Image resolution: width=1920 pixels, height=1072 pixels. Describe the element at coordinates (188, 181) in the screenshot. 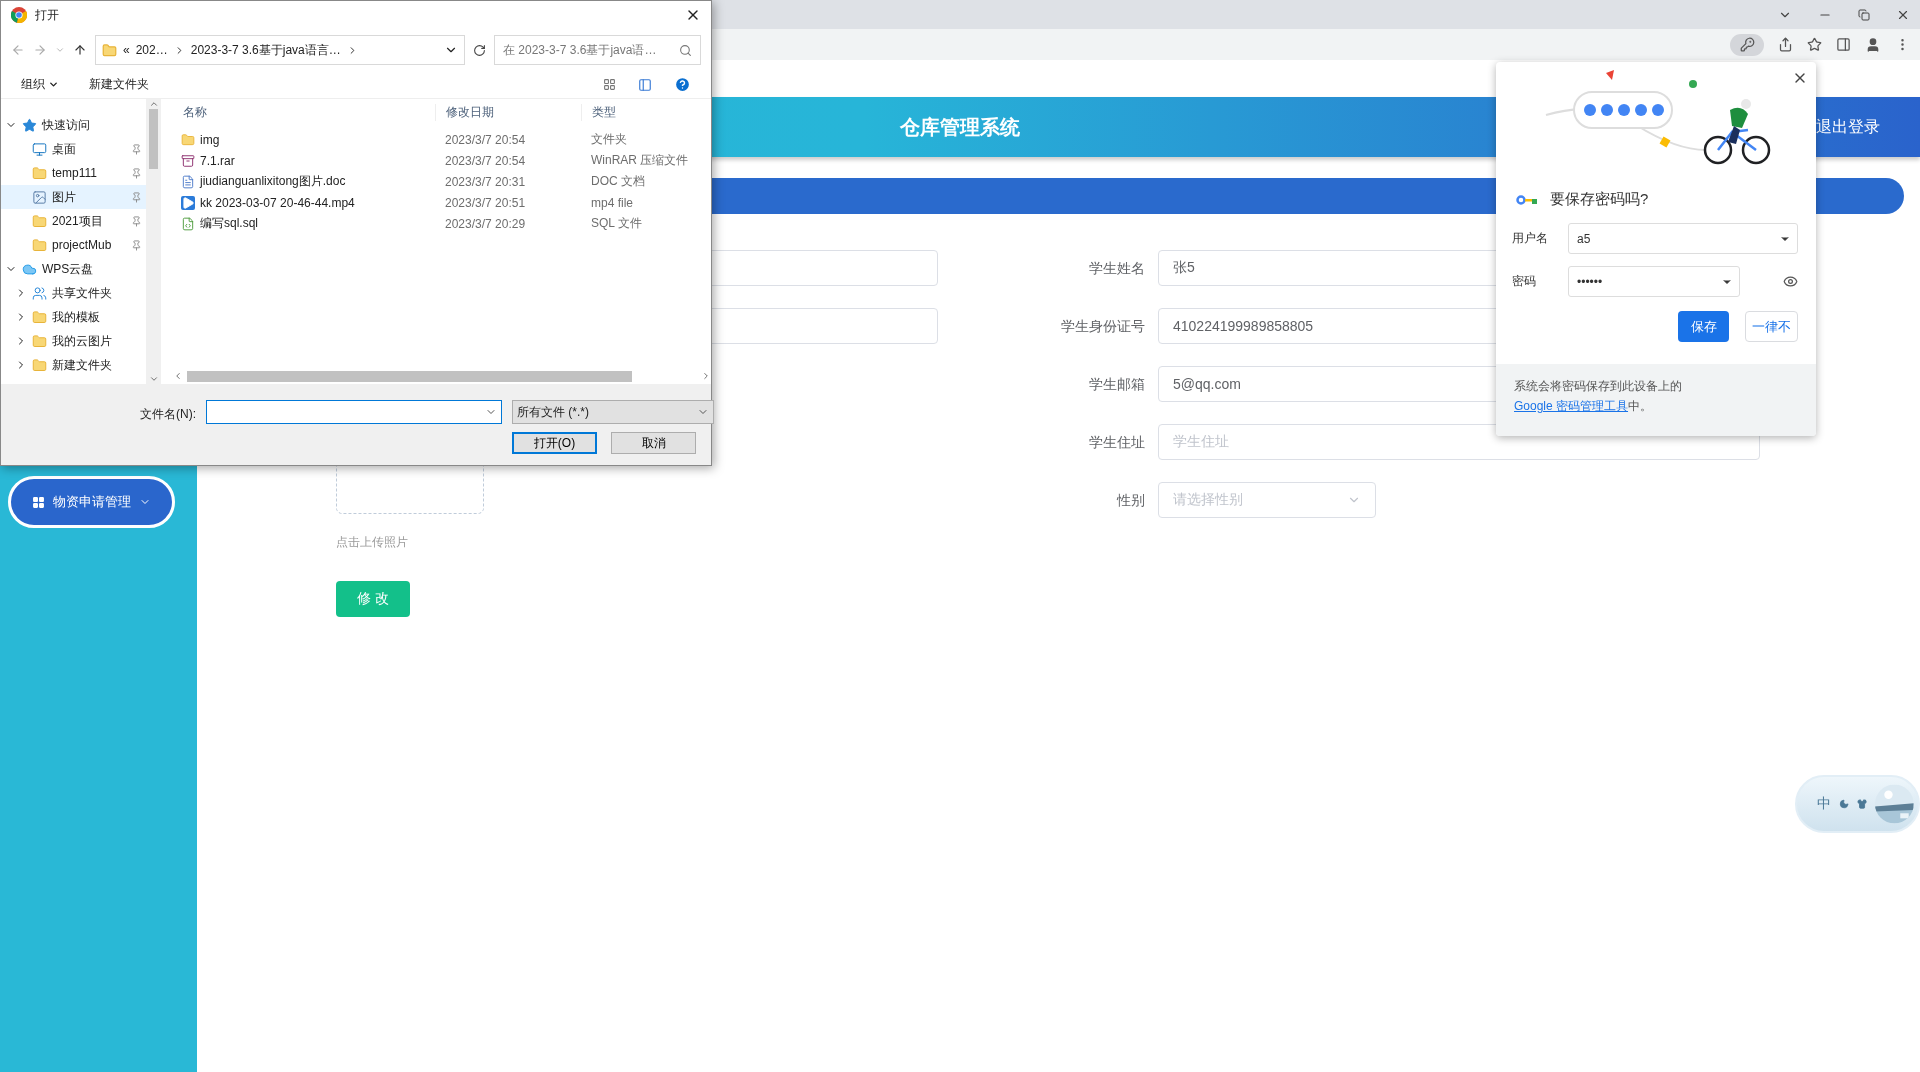

I see `document-icon` at that location.